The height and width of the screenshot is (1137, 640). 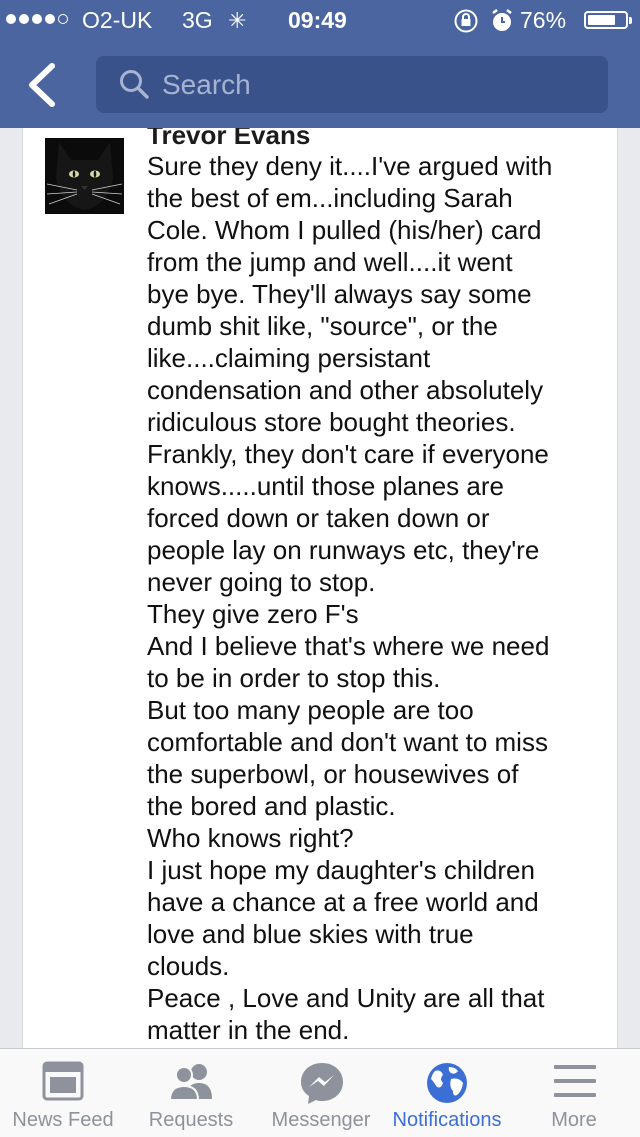 What do you see at coordinates (250, 838) in the screenshot?
I see `comment-line: Who knows right?` at bounding box center [250, 838].